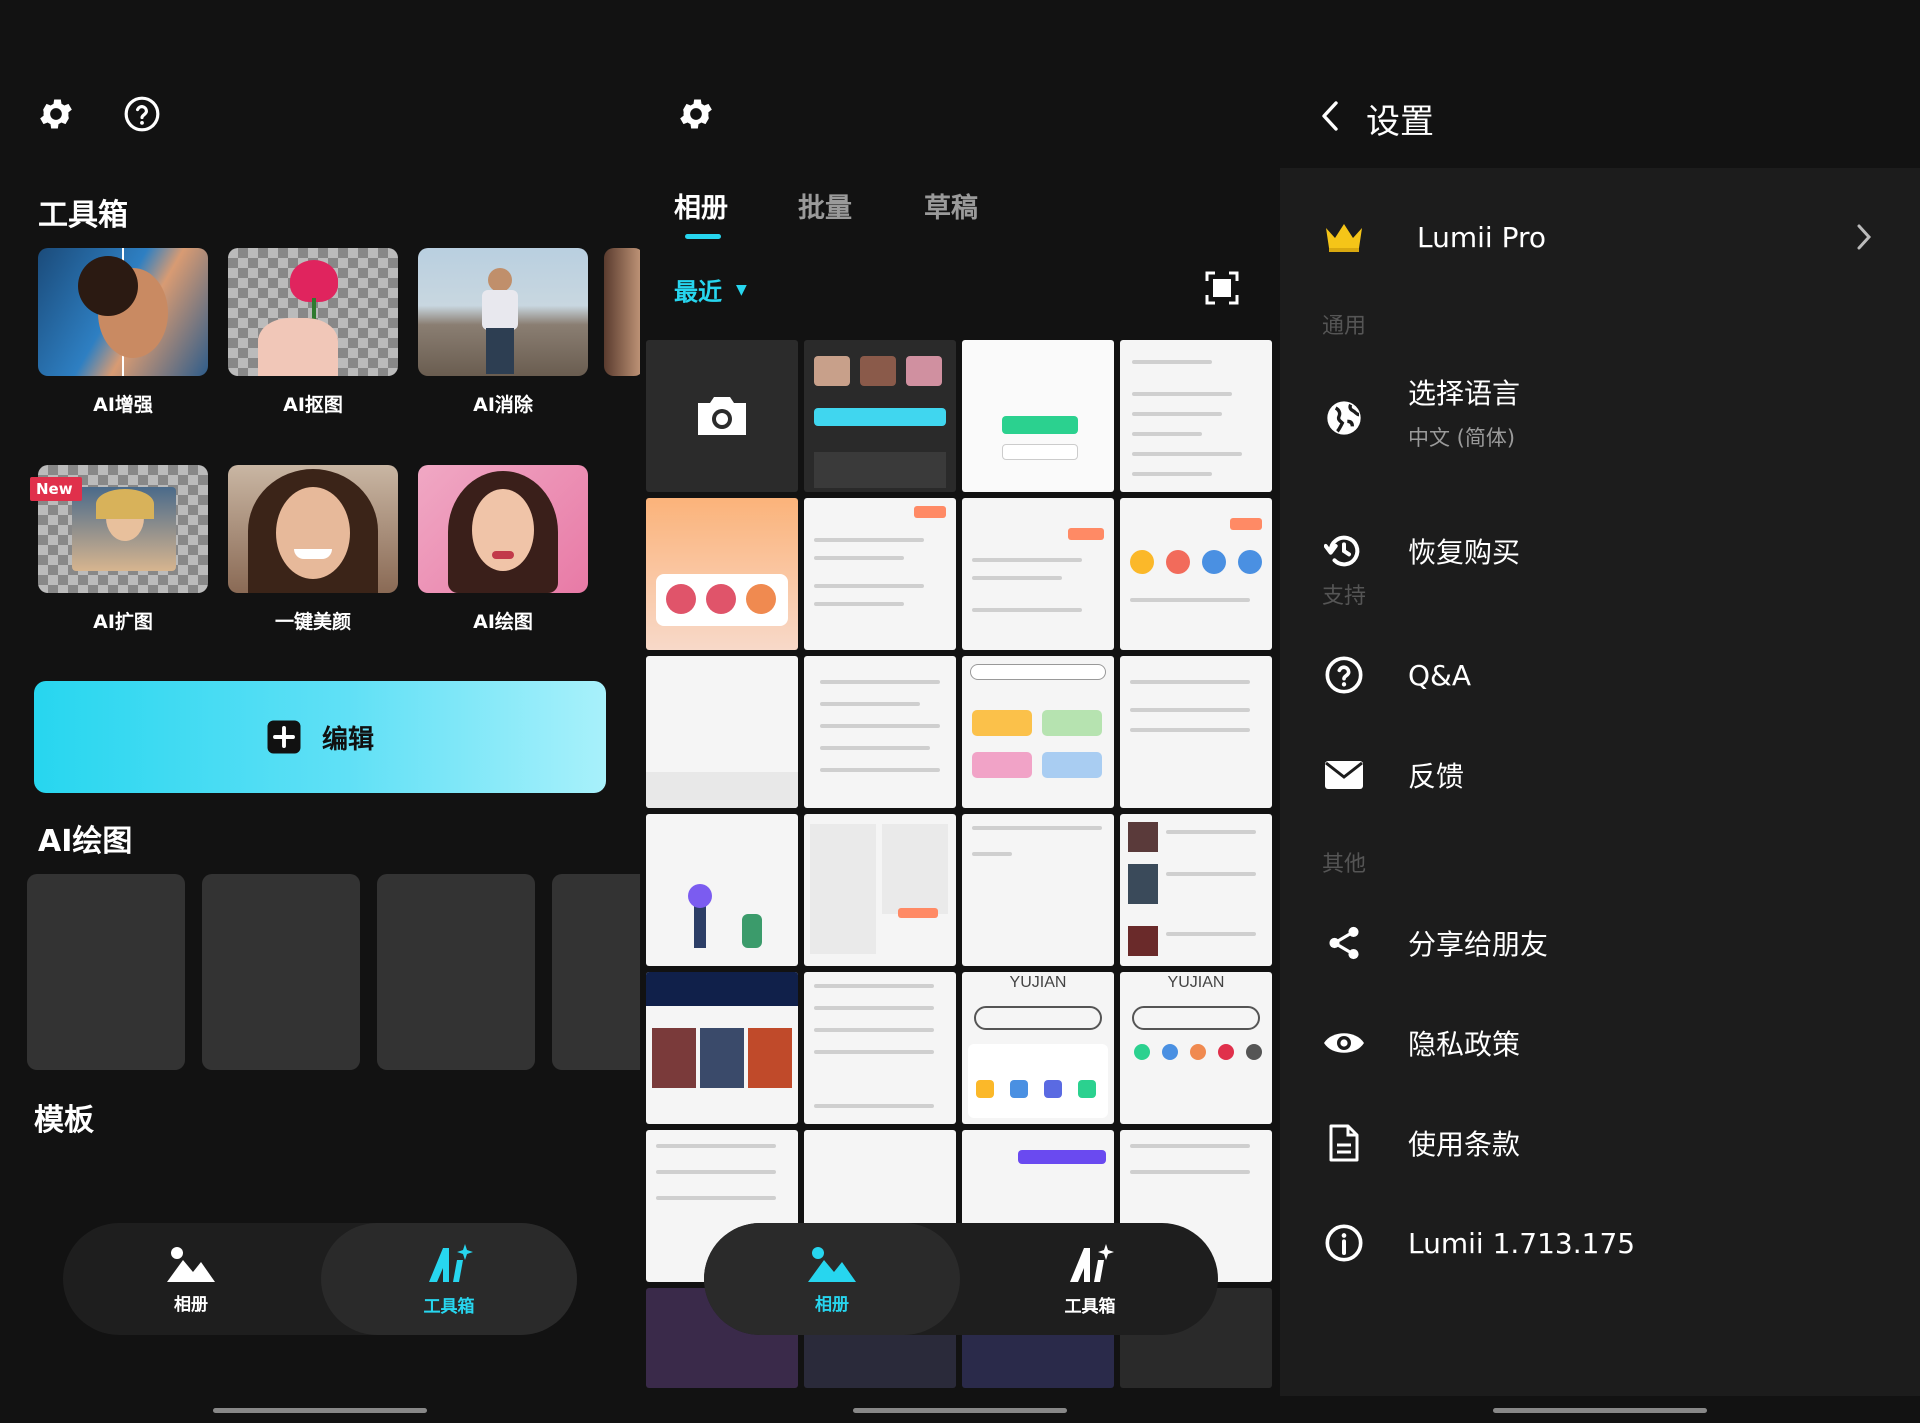 The height and width of the screenshot is (1423, 1920). I want to click on caret-down-icon: ▼, so click(741, 289).